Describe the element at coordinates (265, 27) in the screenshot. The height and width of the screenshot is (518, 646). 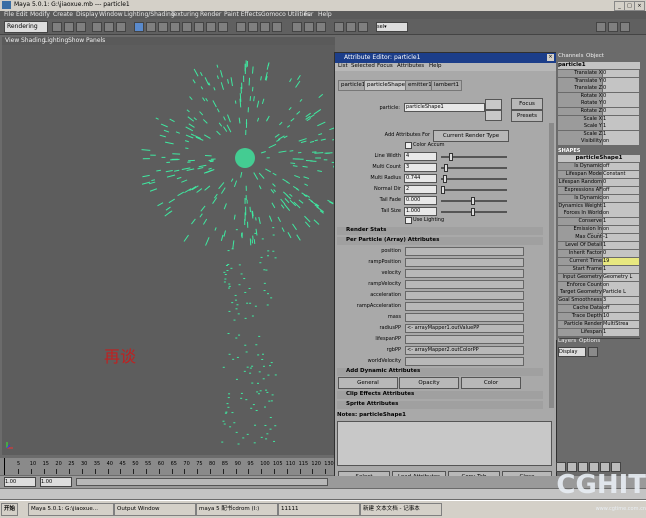
I see `snap-point-icon` at that location.